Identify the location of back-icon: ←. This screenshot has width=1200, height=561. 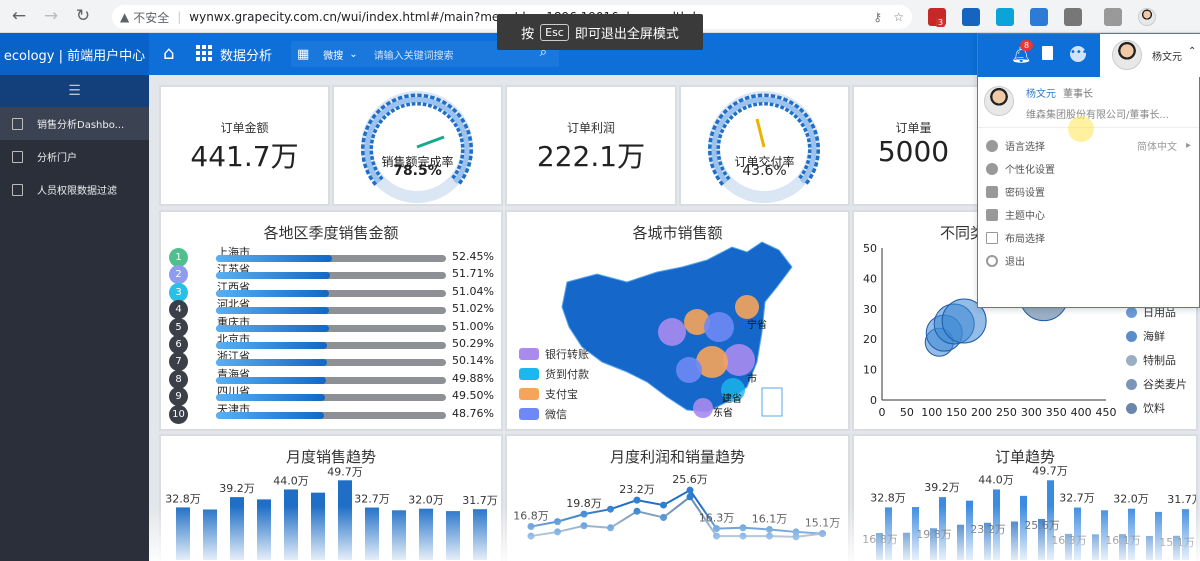
(19, 16).